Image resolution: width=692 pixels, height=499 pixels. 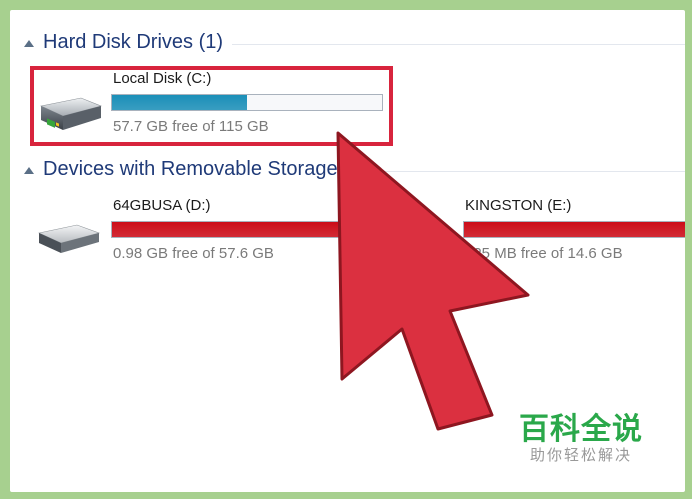 I want to click on drive-d: 64GBUSA (D:) 0.98 GB free of 57.6 GB, so click(x=182, y=232).